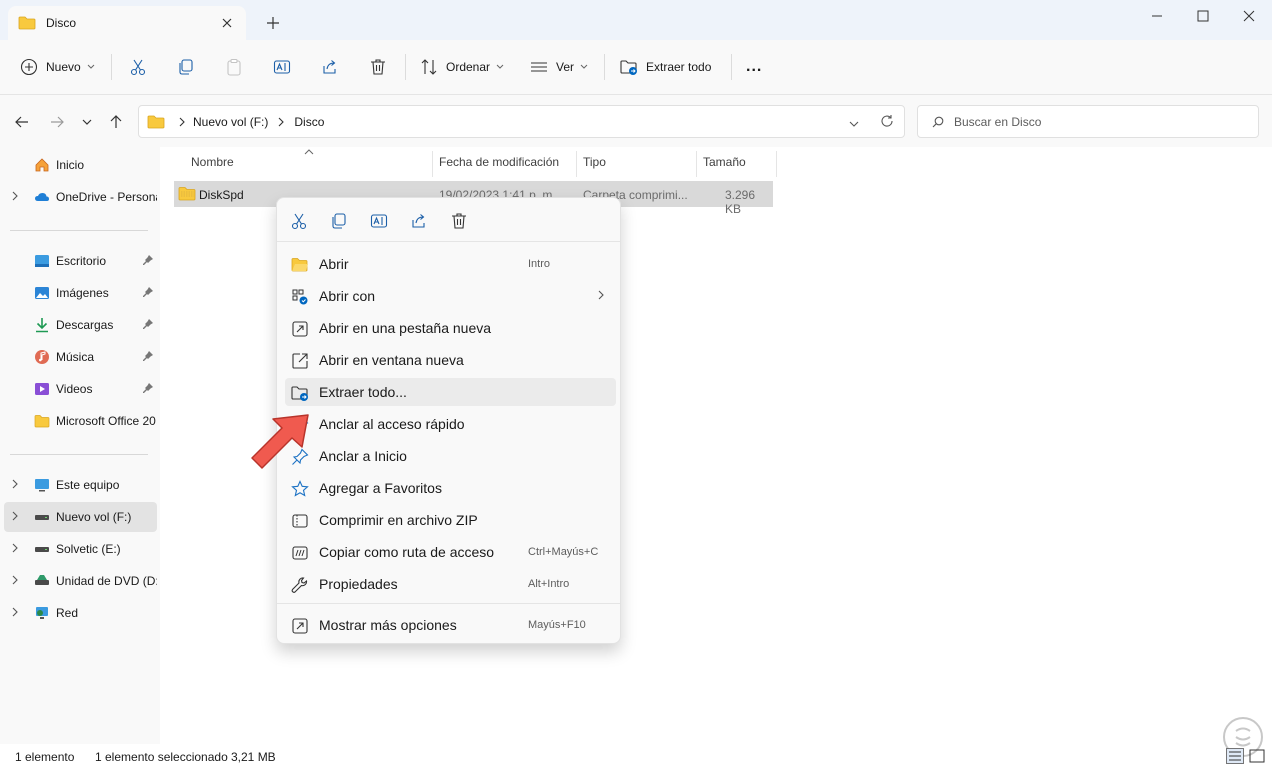 The height and width of the screenshot is (769, 1272). I want to click on scissors-icon, so click(138, 67).